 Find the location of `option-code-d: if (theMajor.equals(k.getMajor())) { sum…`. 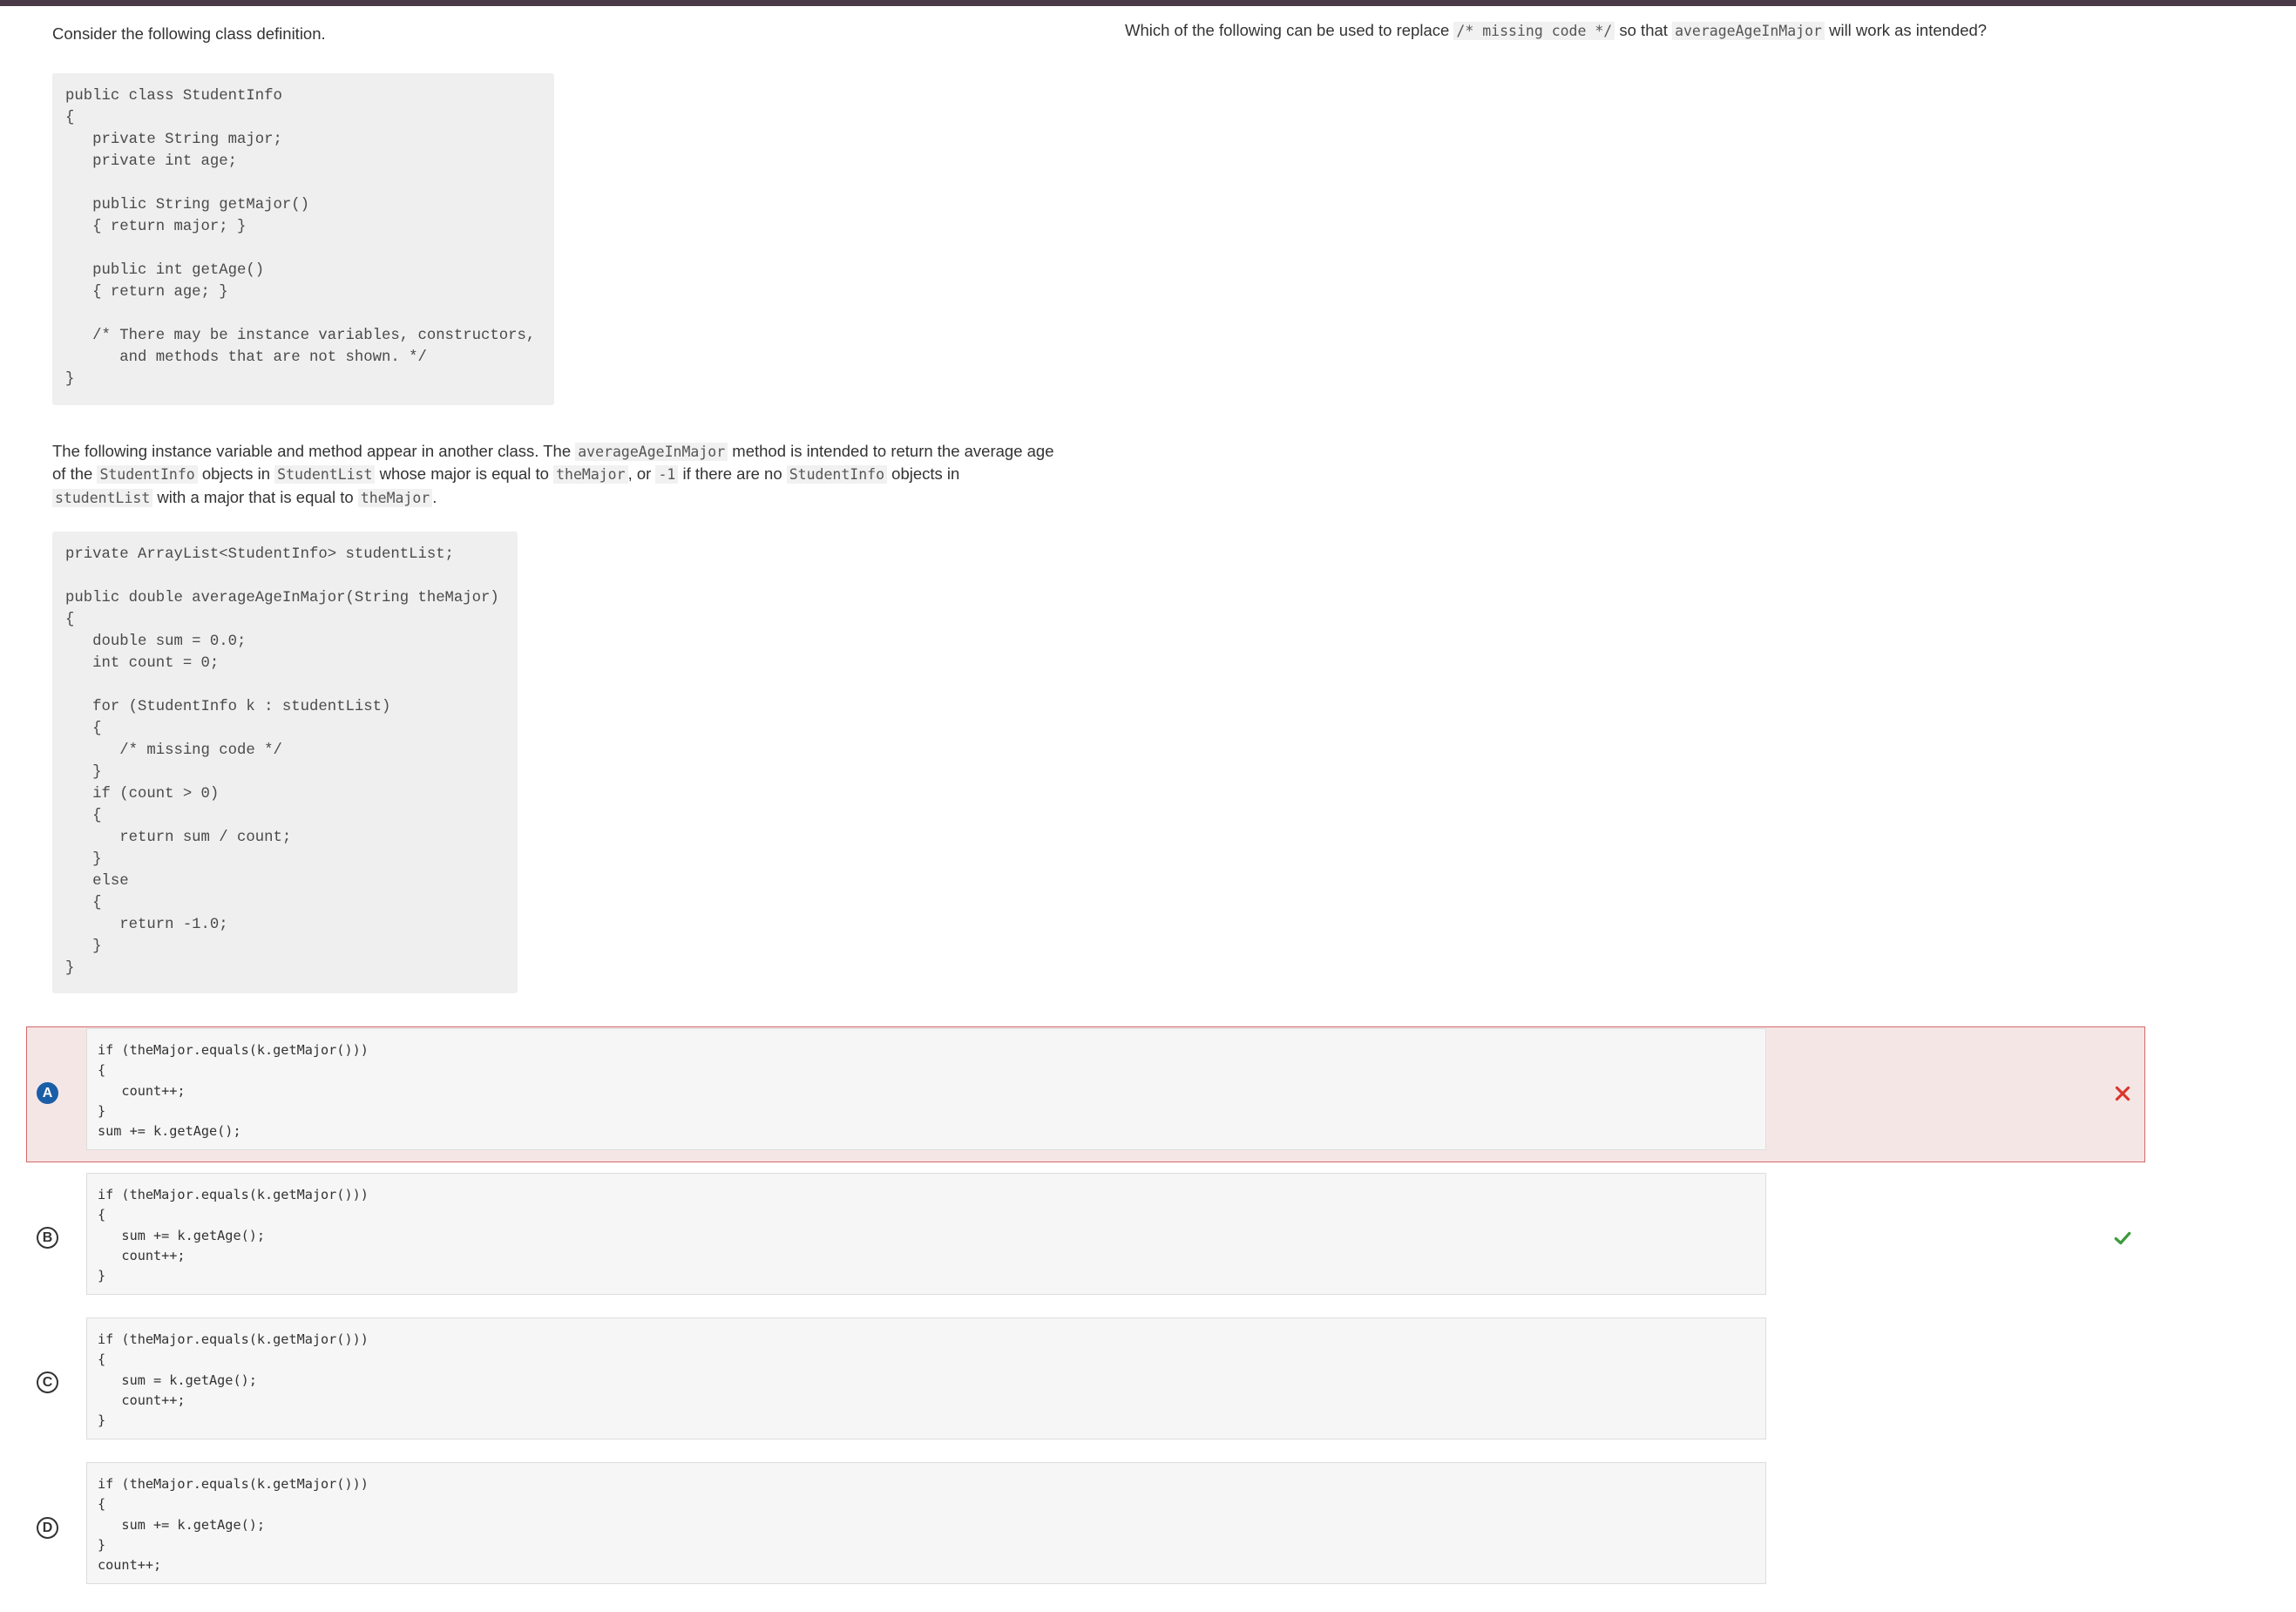

option-code-d: if (theMajor.equals(k.getMajor())) { sum… is located at coordinates (926, 1523).